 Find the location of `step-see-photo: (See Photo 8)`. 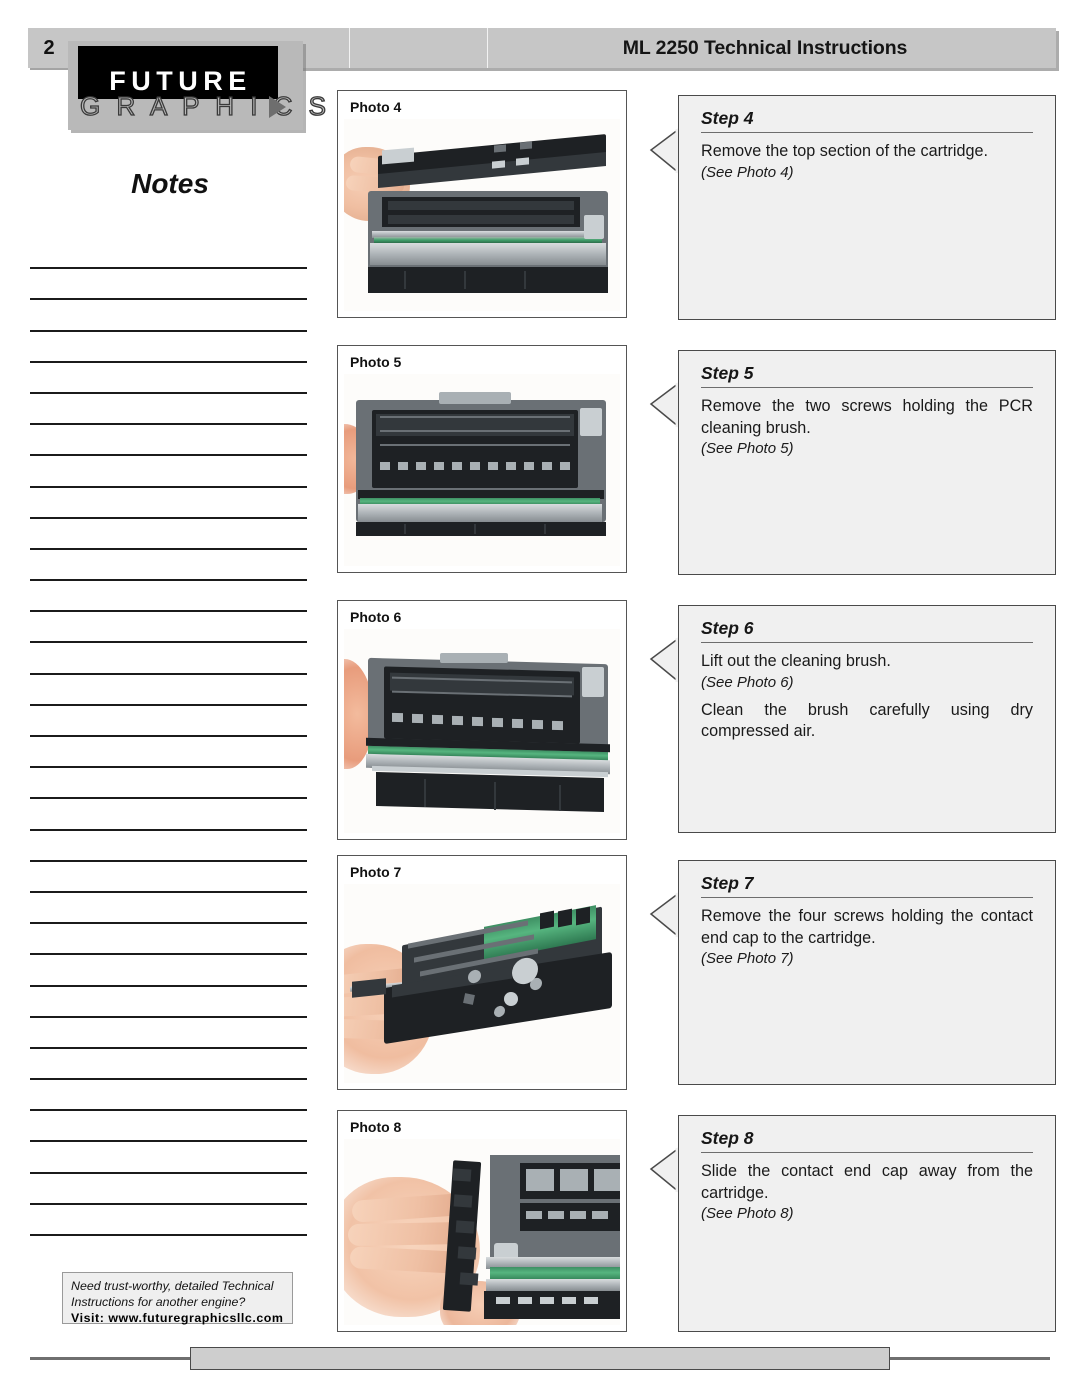

step-see-photo: (See Photo 8) is located at coordinates (747, 1213).